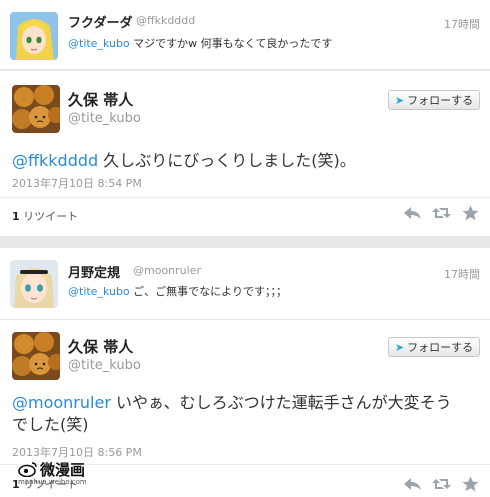  Describe the element at coordinates (281, 402) in the screenshot. I see `tweet-body-line1: いやぁ、むしろぶつけた運転手さんが大変そう` at that location.